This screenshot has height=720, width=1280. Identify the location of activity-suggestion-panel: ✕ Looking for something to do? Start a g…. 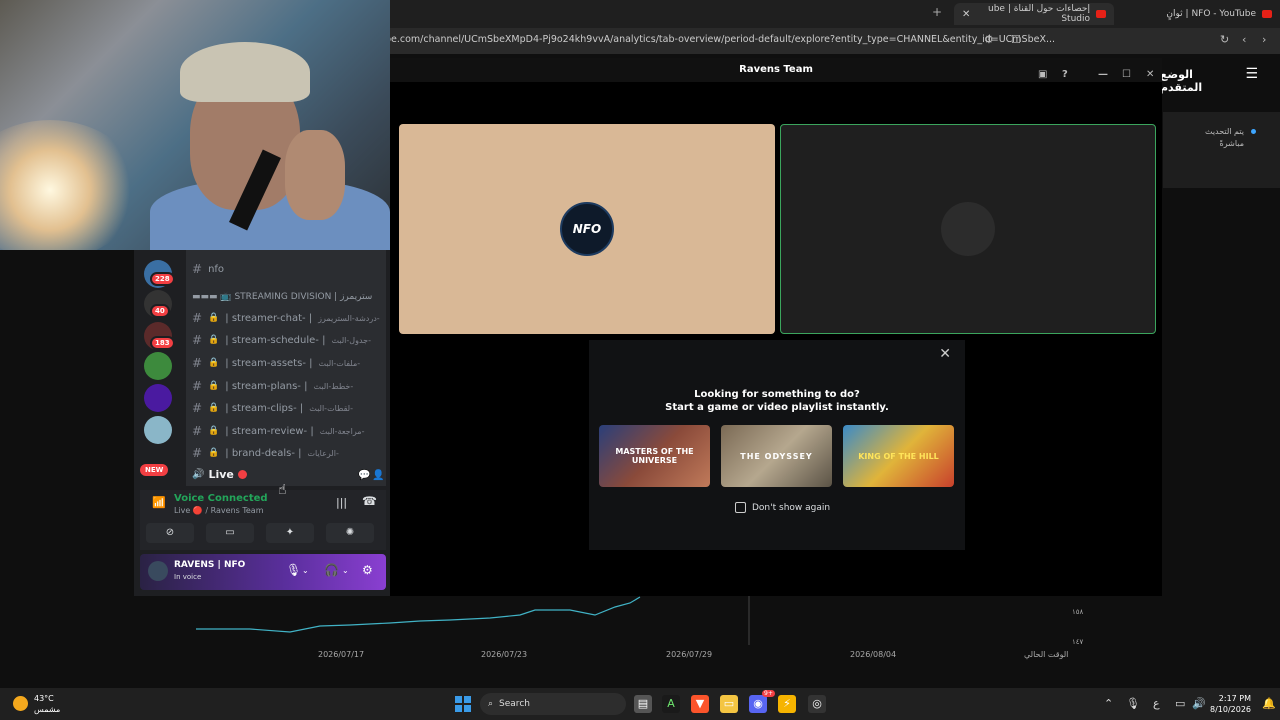
(777, 445).